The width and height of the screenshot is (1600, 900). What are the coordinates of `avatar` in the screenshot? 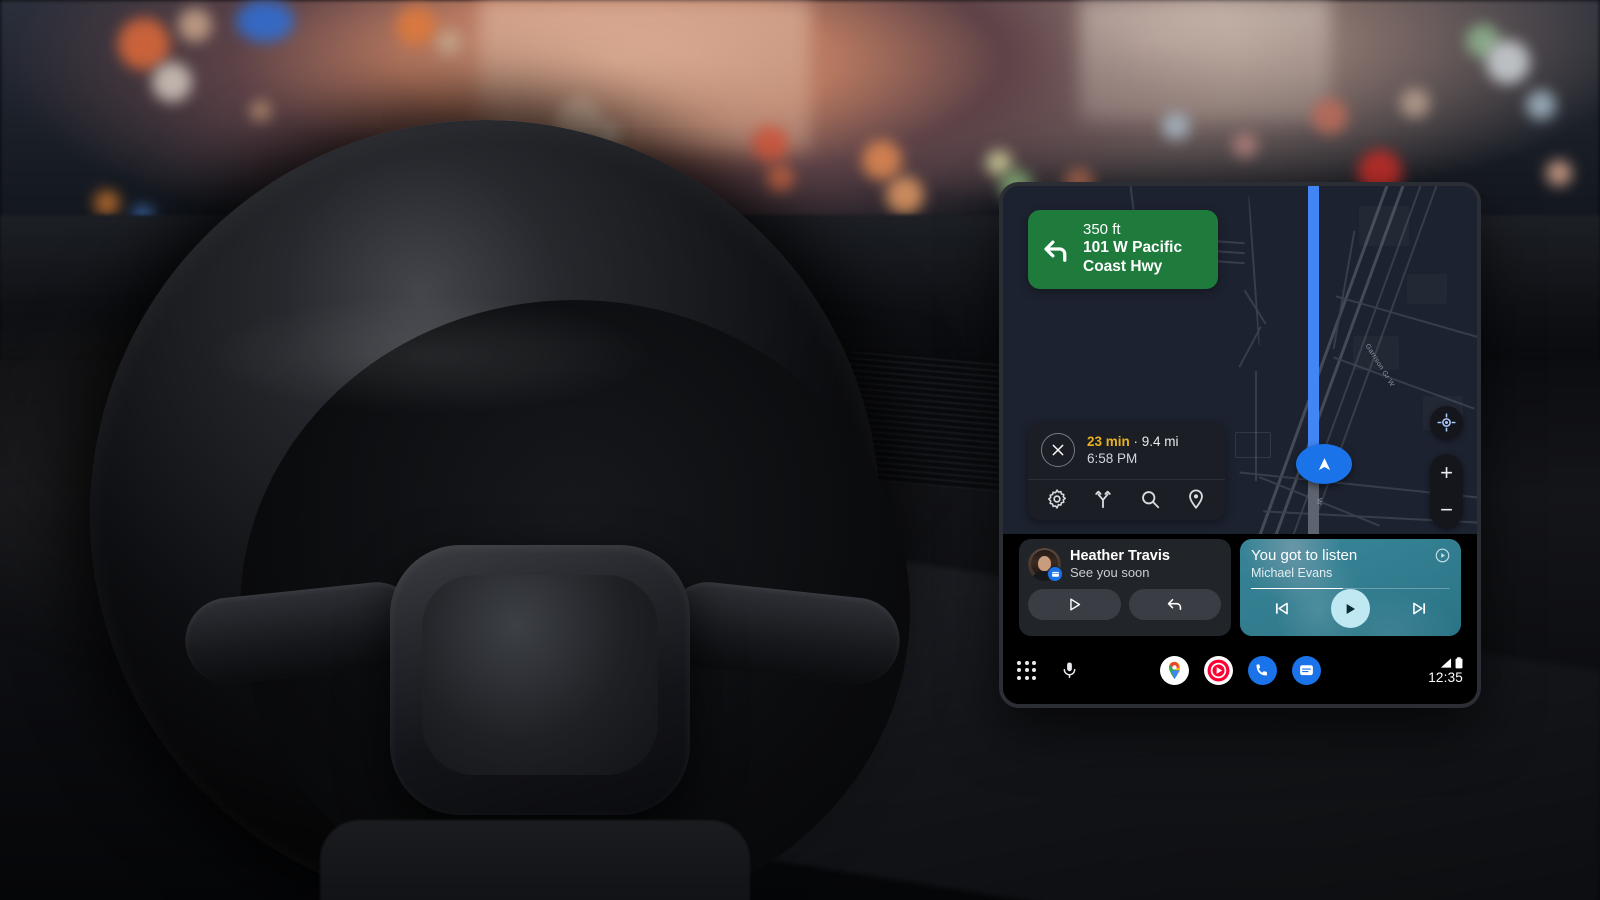 It's located at (1045, 565).